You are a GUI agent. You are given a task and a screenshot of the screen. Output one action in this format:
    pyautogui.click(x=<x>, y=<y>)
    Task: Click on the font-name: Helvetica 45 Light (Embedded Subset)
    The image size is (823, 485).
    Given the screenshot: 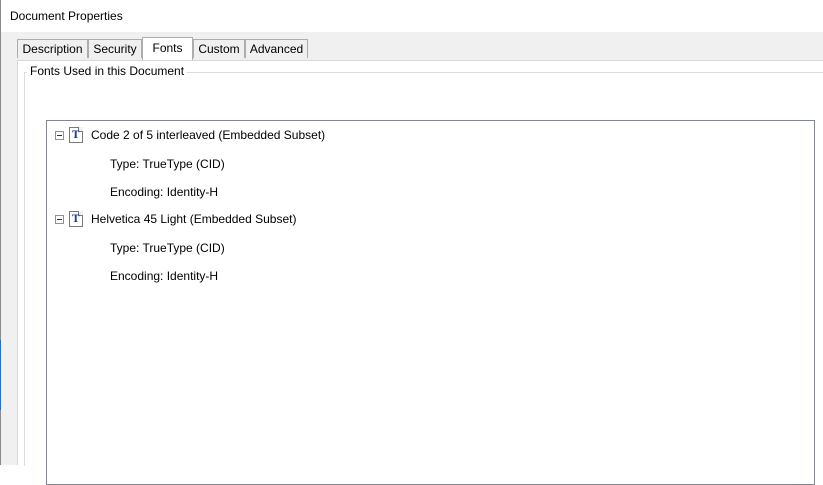 What is the action you would take?
    pyautogui.click(x=194, y=219)
    